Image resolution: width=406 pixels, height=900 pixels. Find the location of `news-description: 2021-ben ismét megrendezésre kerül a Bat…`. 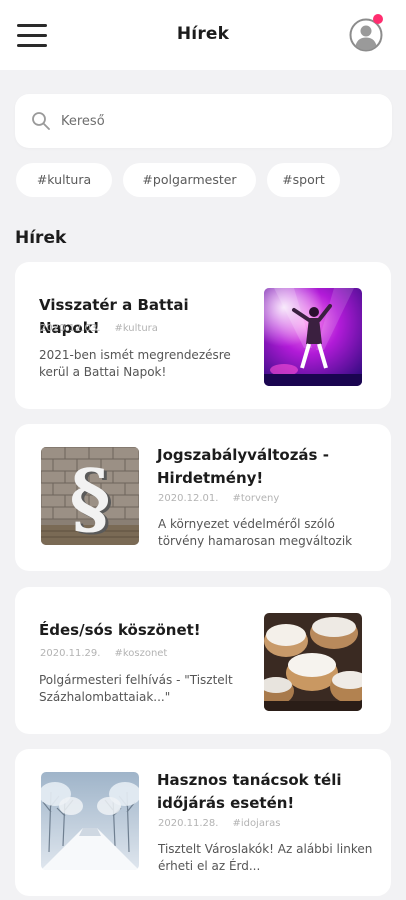

news-description: 2021-ben ismét megrendezésre kerül a Bat… is located at coordinates (135, 363).